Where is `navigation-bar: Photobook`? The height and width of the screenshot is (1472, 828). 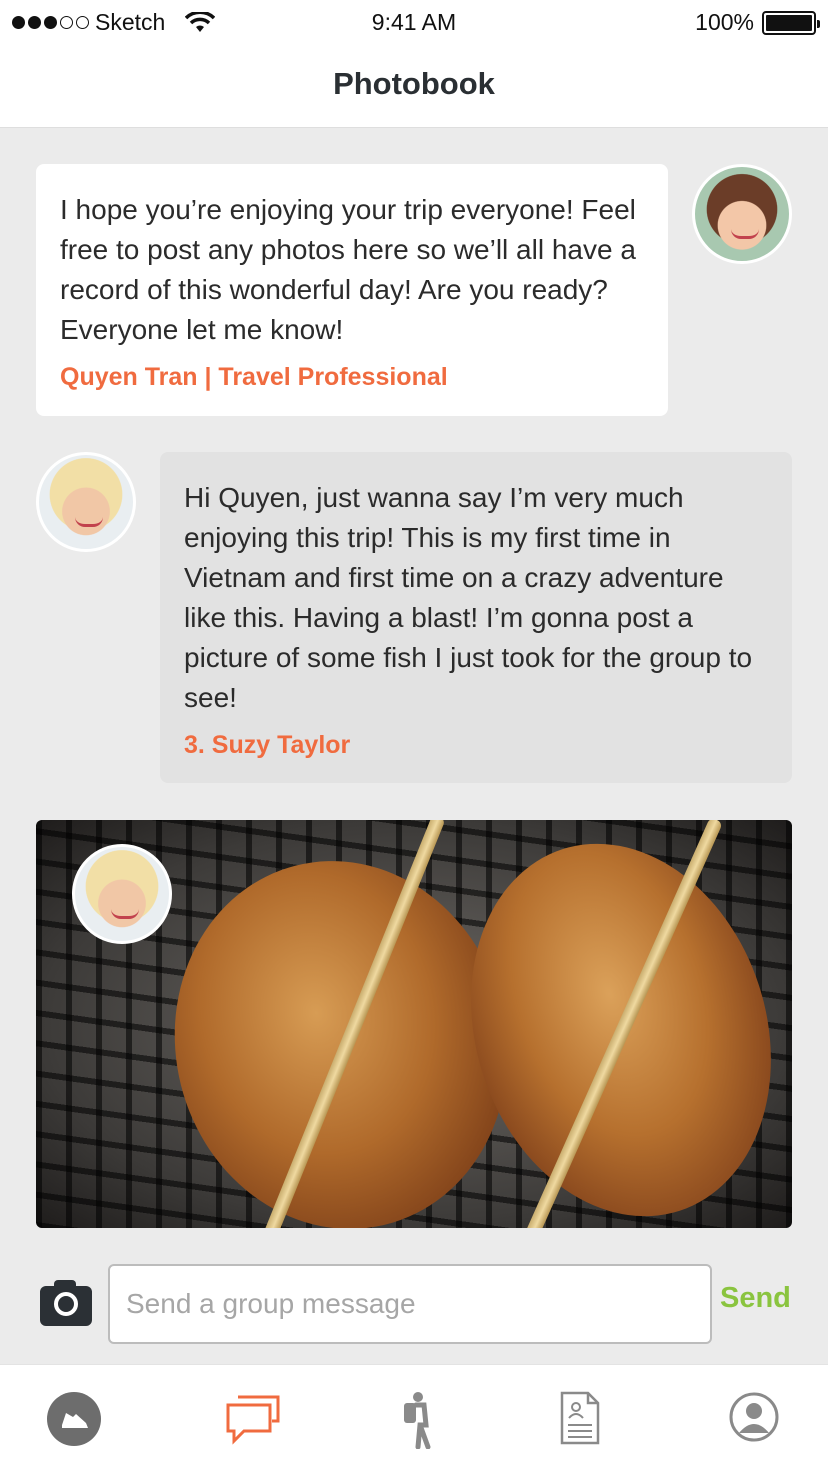 navigation-bar: Photobook is located at coordinates (414, 86).